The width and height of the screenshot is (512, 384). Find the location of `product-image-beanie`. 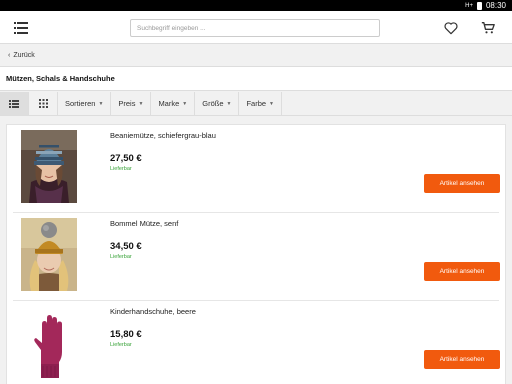

product-image-beanie is located at coordinates (49, 166).